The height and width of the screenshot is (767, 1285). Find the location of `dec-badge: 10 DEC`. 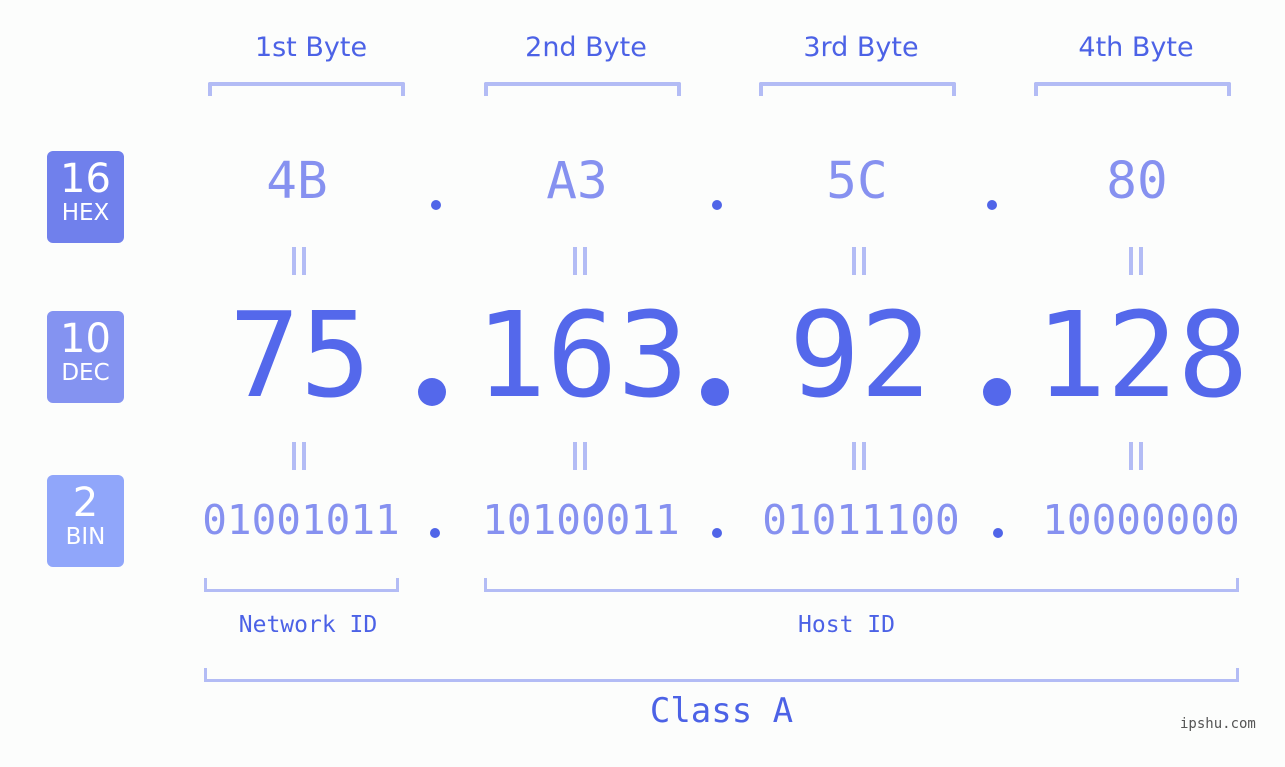

dec-badge: 10 DEC is located at coordinates (85, 357).